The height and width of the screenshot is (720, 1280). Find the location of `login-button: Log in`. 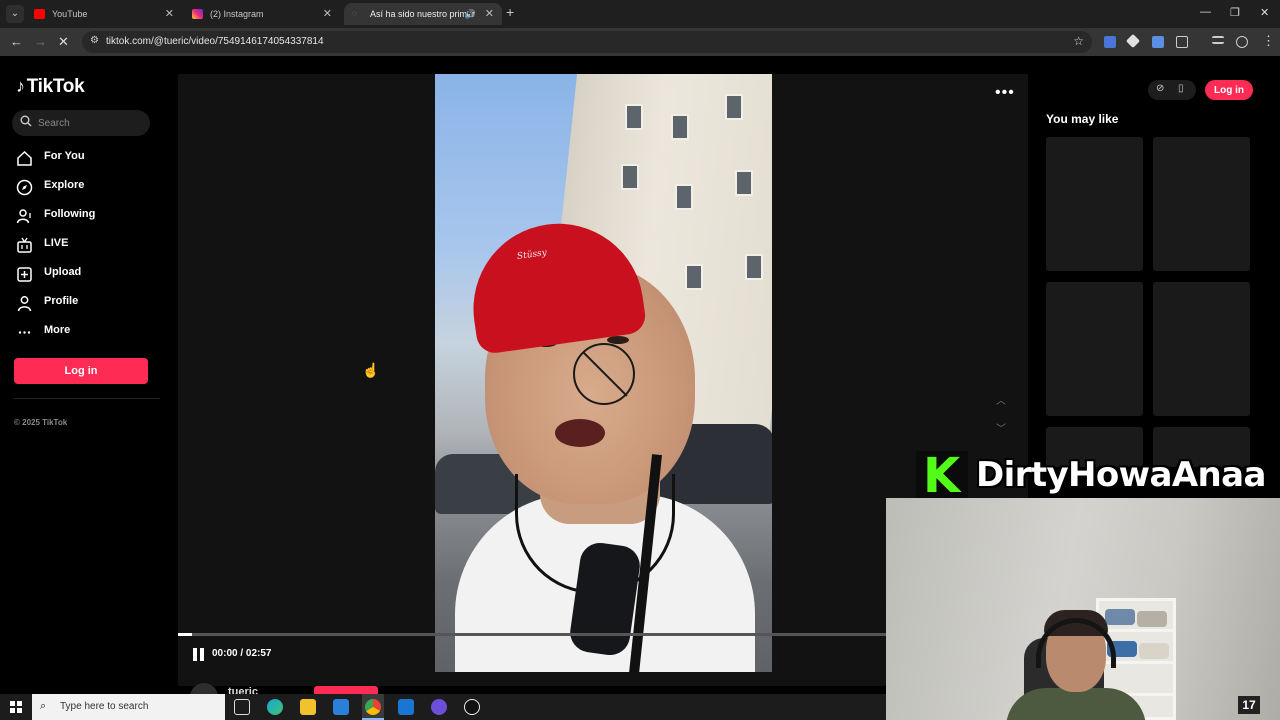

login-button: Log in is located at coordinates (81, 371).